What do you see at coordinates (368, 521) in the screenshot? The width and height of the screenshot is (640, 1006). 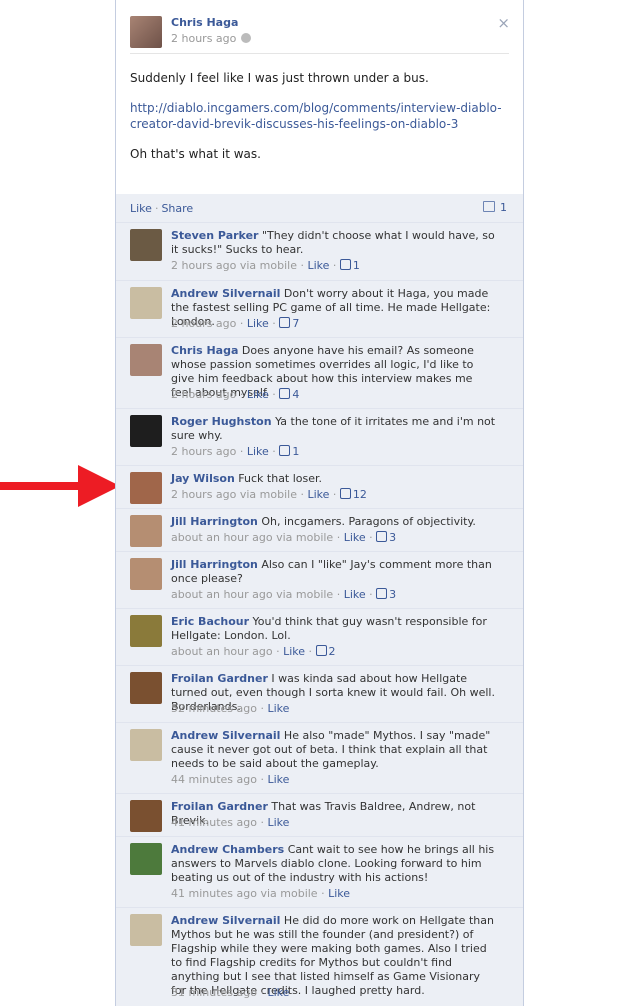 I see `comment-body: Oh, incgamers. Paragons of objectivity.` at bounding box center [368, 521].